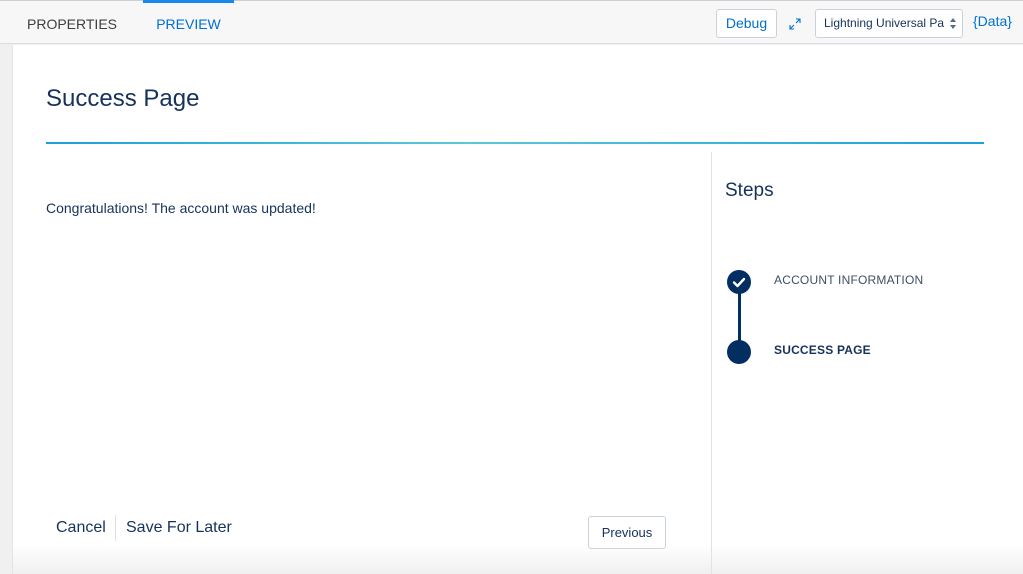 This screenshot has height=574, width=1023. I want to click on steps-panel-divider, so click(711, 363).